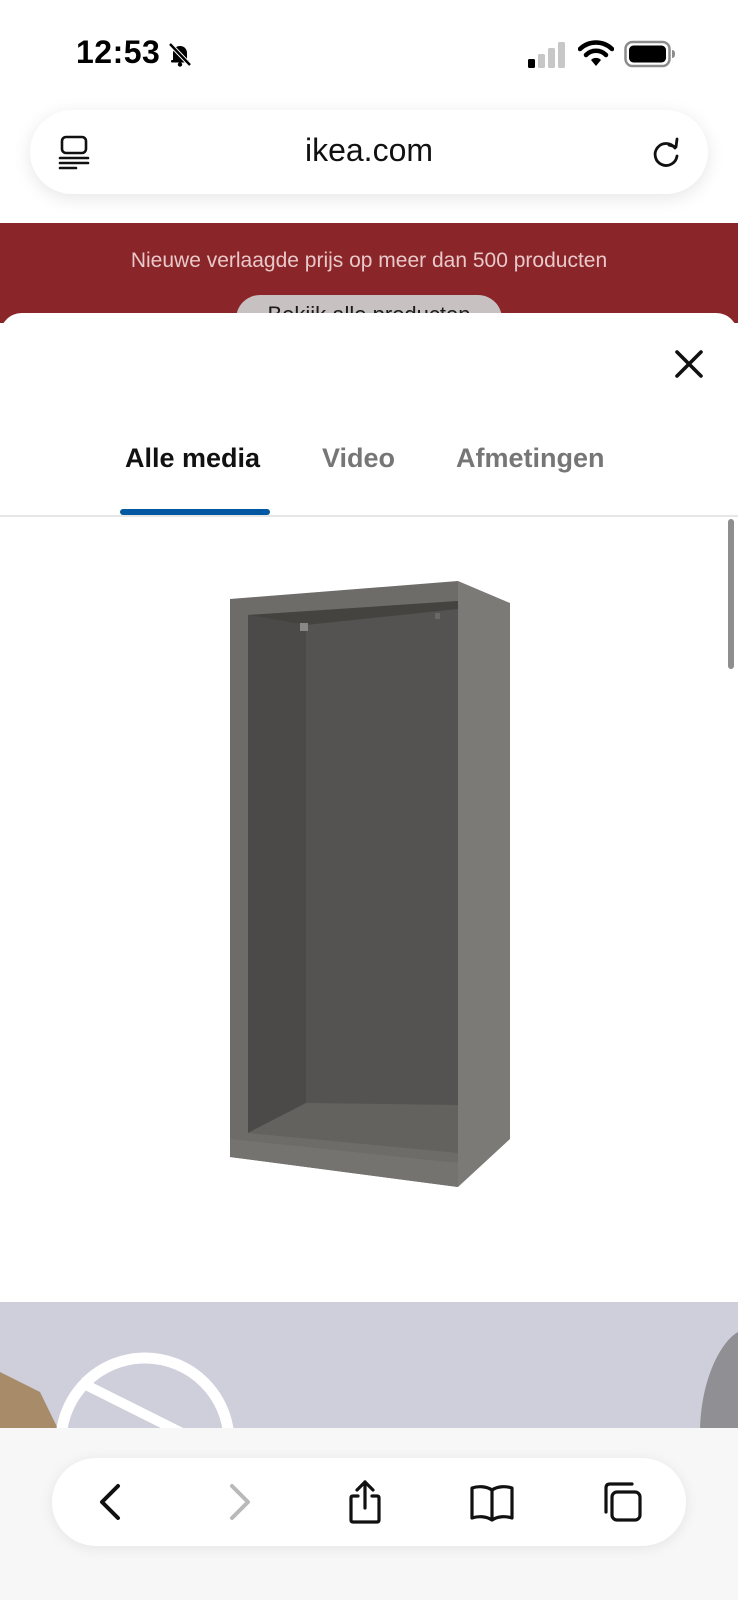 The width and height of the screenshot is (738, 1600). I want to click on url-text: ikea.com, so click(369, 150).